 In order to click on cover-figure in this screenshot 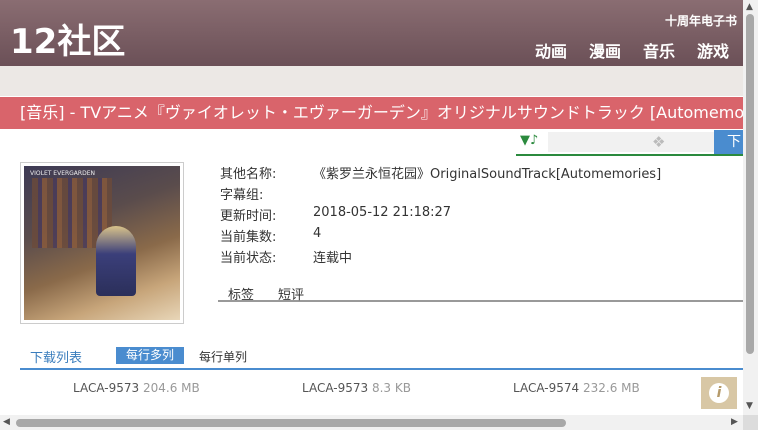, I will do `click(116, 261)`.